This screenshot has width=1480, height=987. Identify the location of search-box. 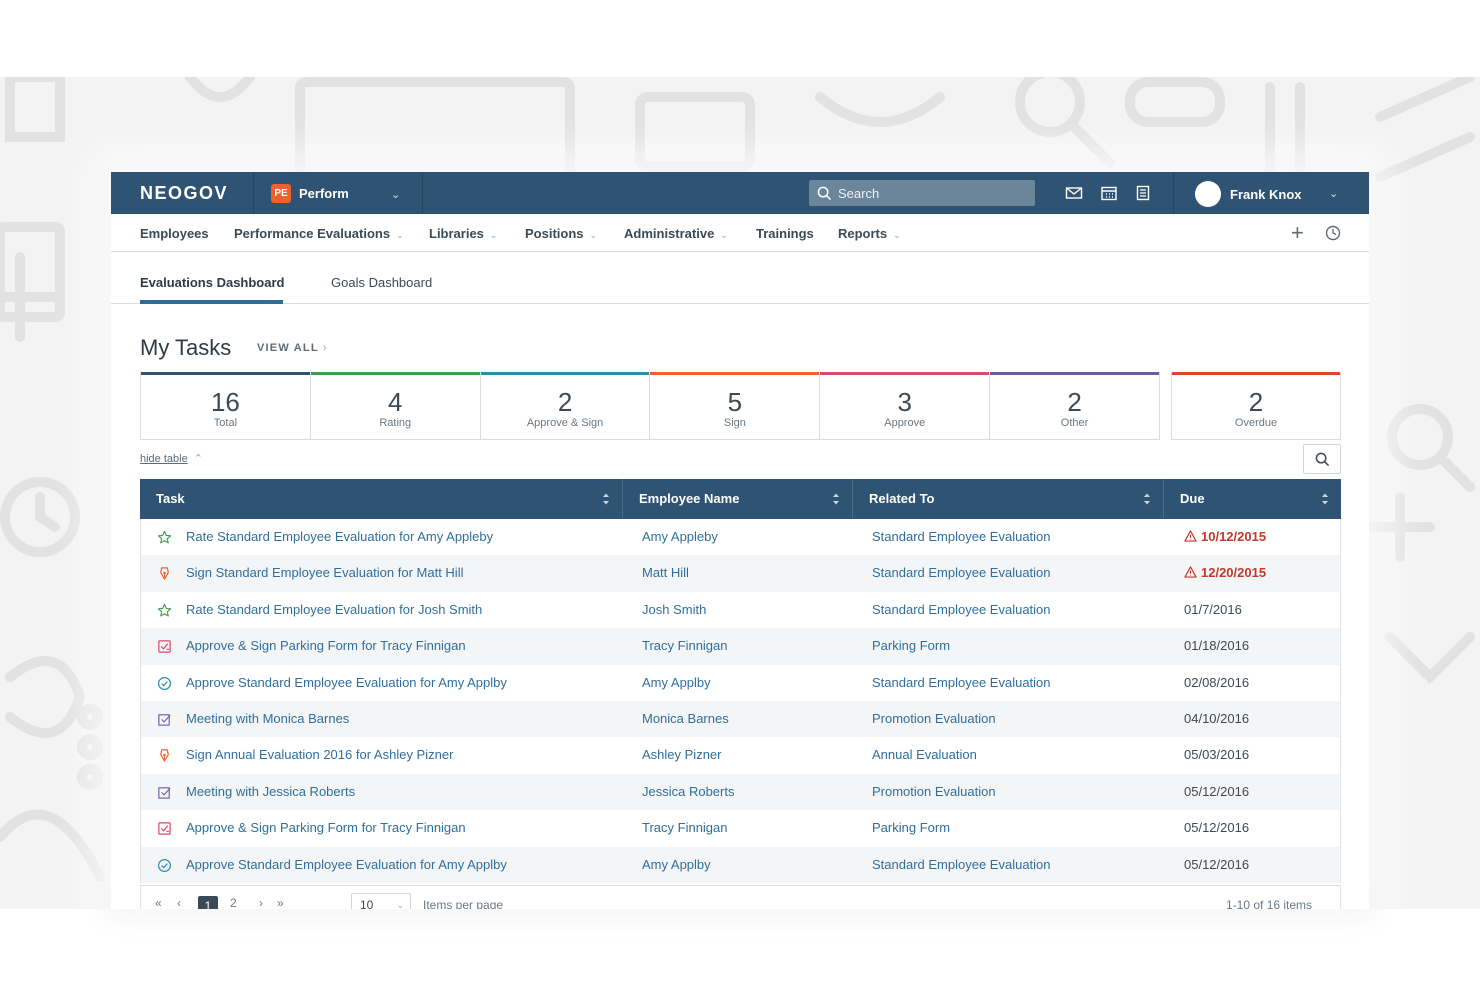
(922, 193).